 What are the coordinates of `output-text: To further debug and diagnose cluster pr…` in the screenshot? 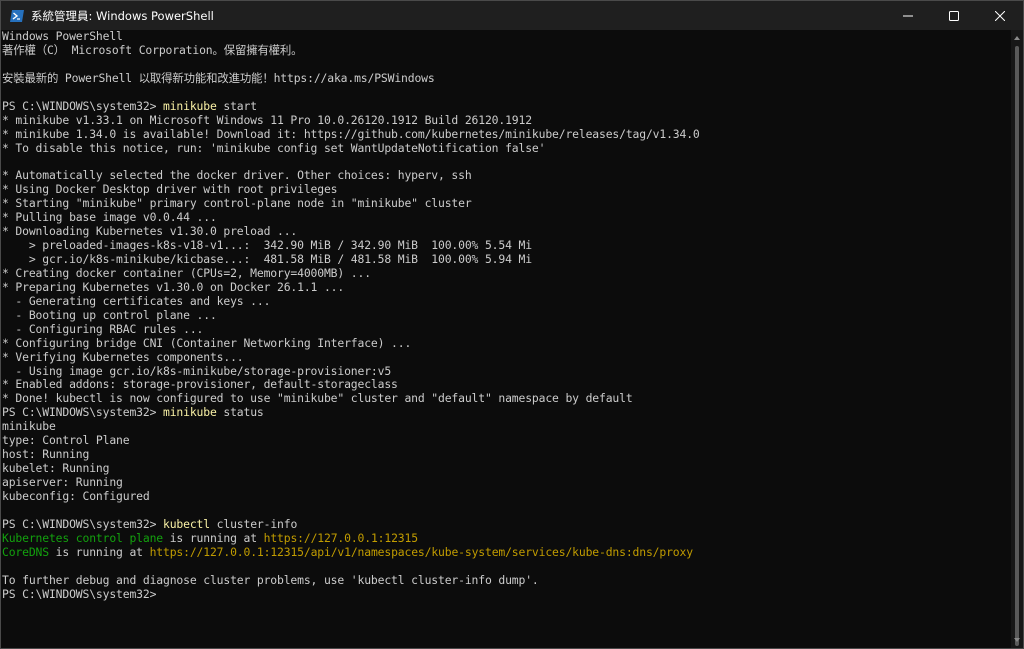 It's located at (270, 579).